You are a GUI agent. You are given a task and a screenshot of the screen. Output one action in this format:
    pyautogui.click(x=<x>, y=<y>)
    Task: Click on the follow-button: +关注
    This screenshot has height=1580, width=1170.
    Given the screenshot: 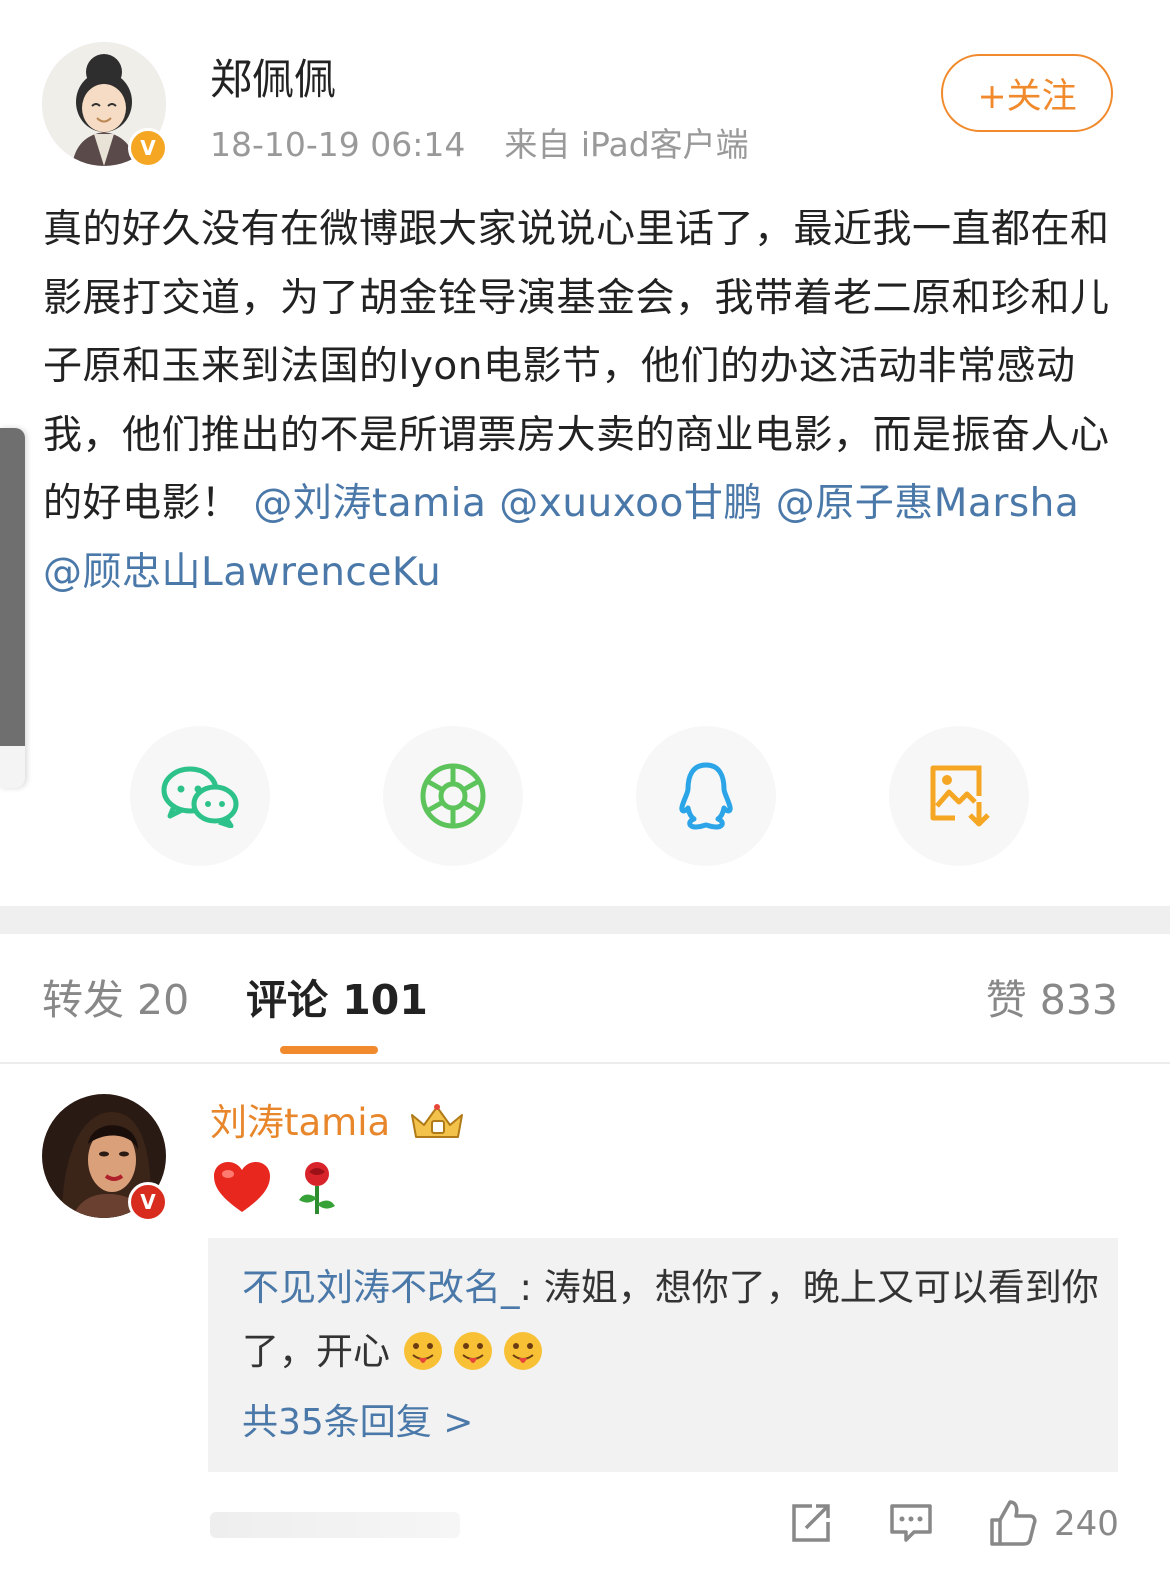 What is the action you would take?
    pyautogui.click(x=1027, y=93)
    